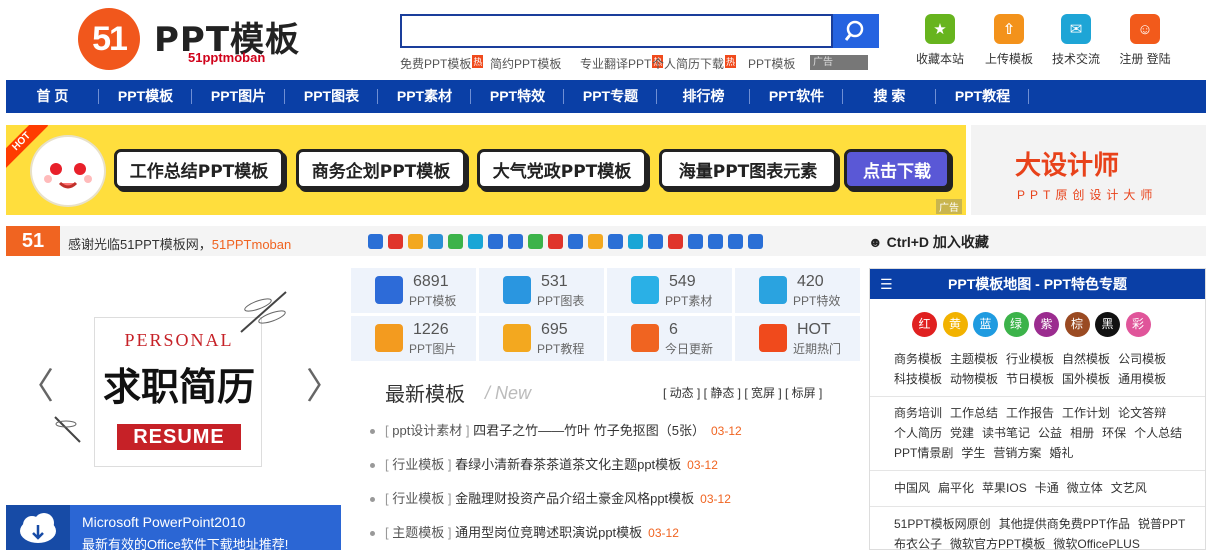 The width and height of the screenshot is (1211, 554). What do you see at coordinates (178, 392) in the screenshot?
I see `slide-card: PERSONAL 求职简历 RESUME` at bounding box center [178, 392].